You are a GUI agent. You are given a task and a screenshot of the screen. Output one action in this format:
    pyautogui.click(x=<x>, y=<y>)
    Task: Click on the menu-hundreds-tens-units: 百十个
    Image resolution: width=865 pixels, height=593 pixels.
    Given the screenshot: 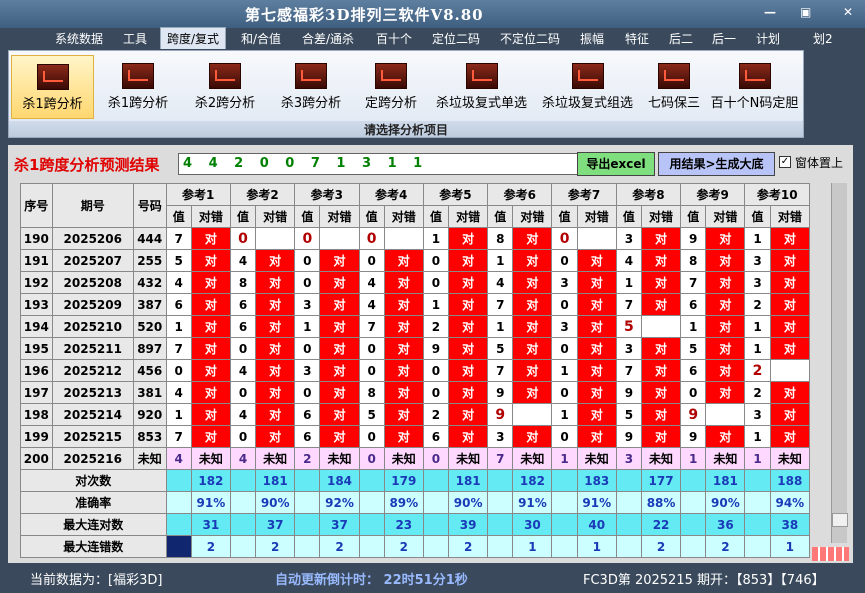 What is the action you would take?
    pyautogui.click(x=394, y=38)
    